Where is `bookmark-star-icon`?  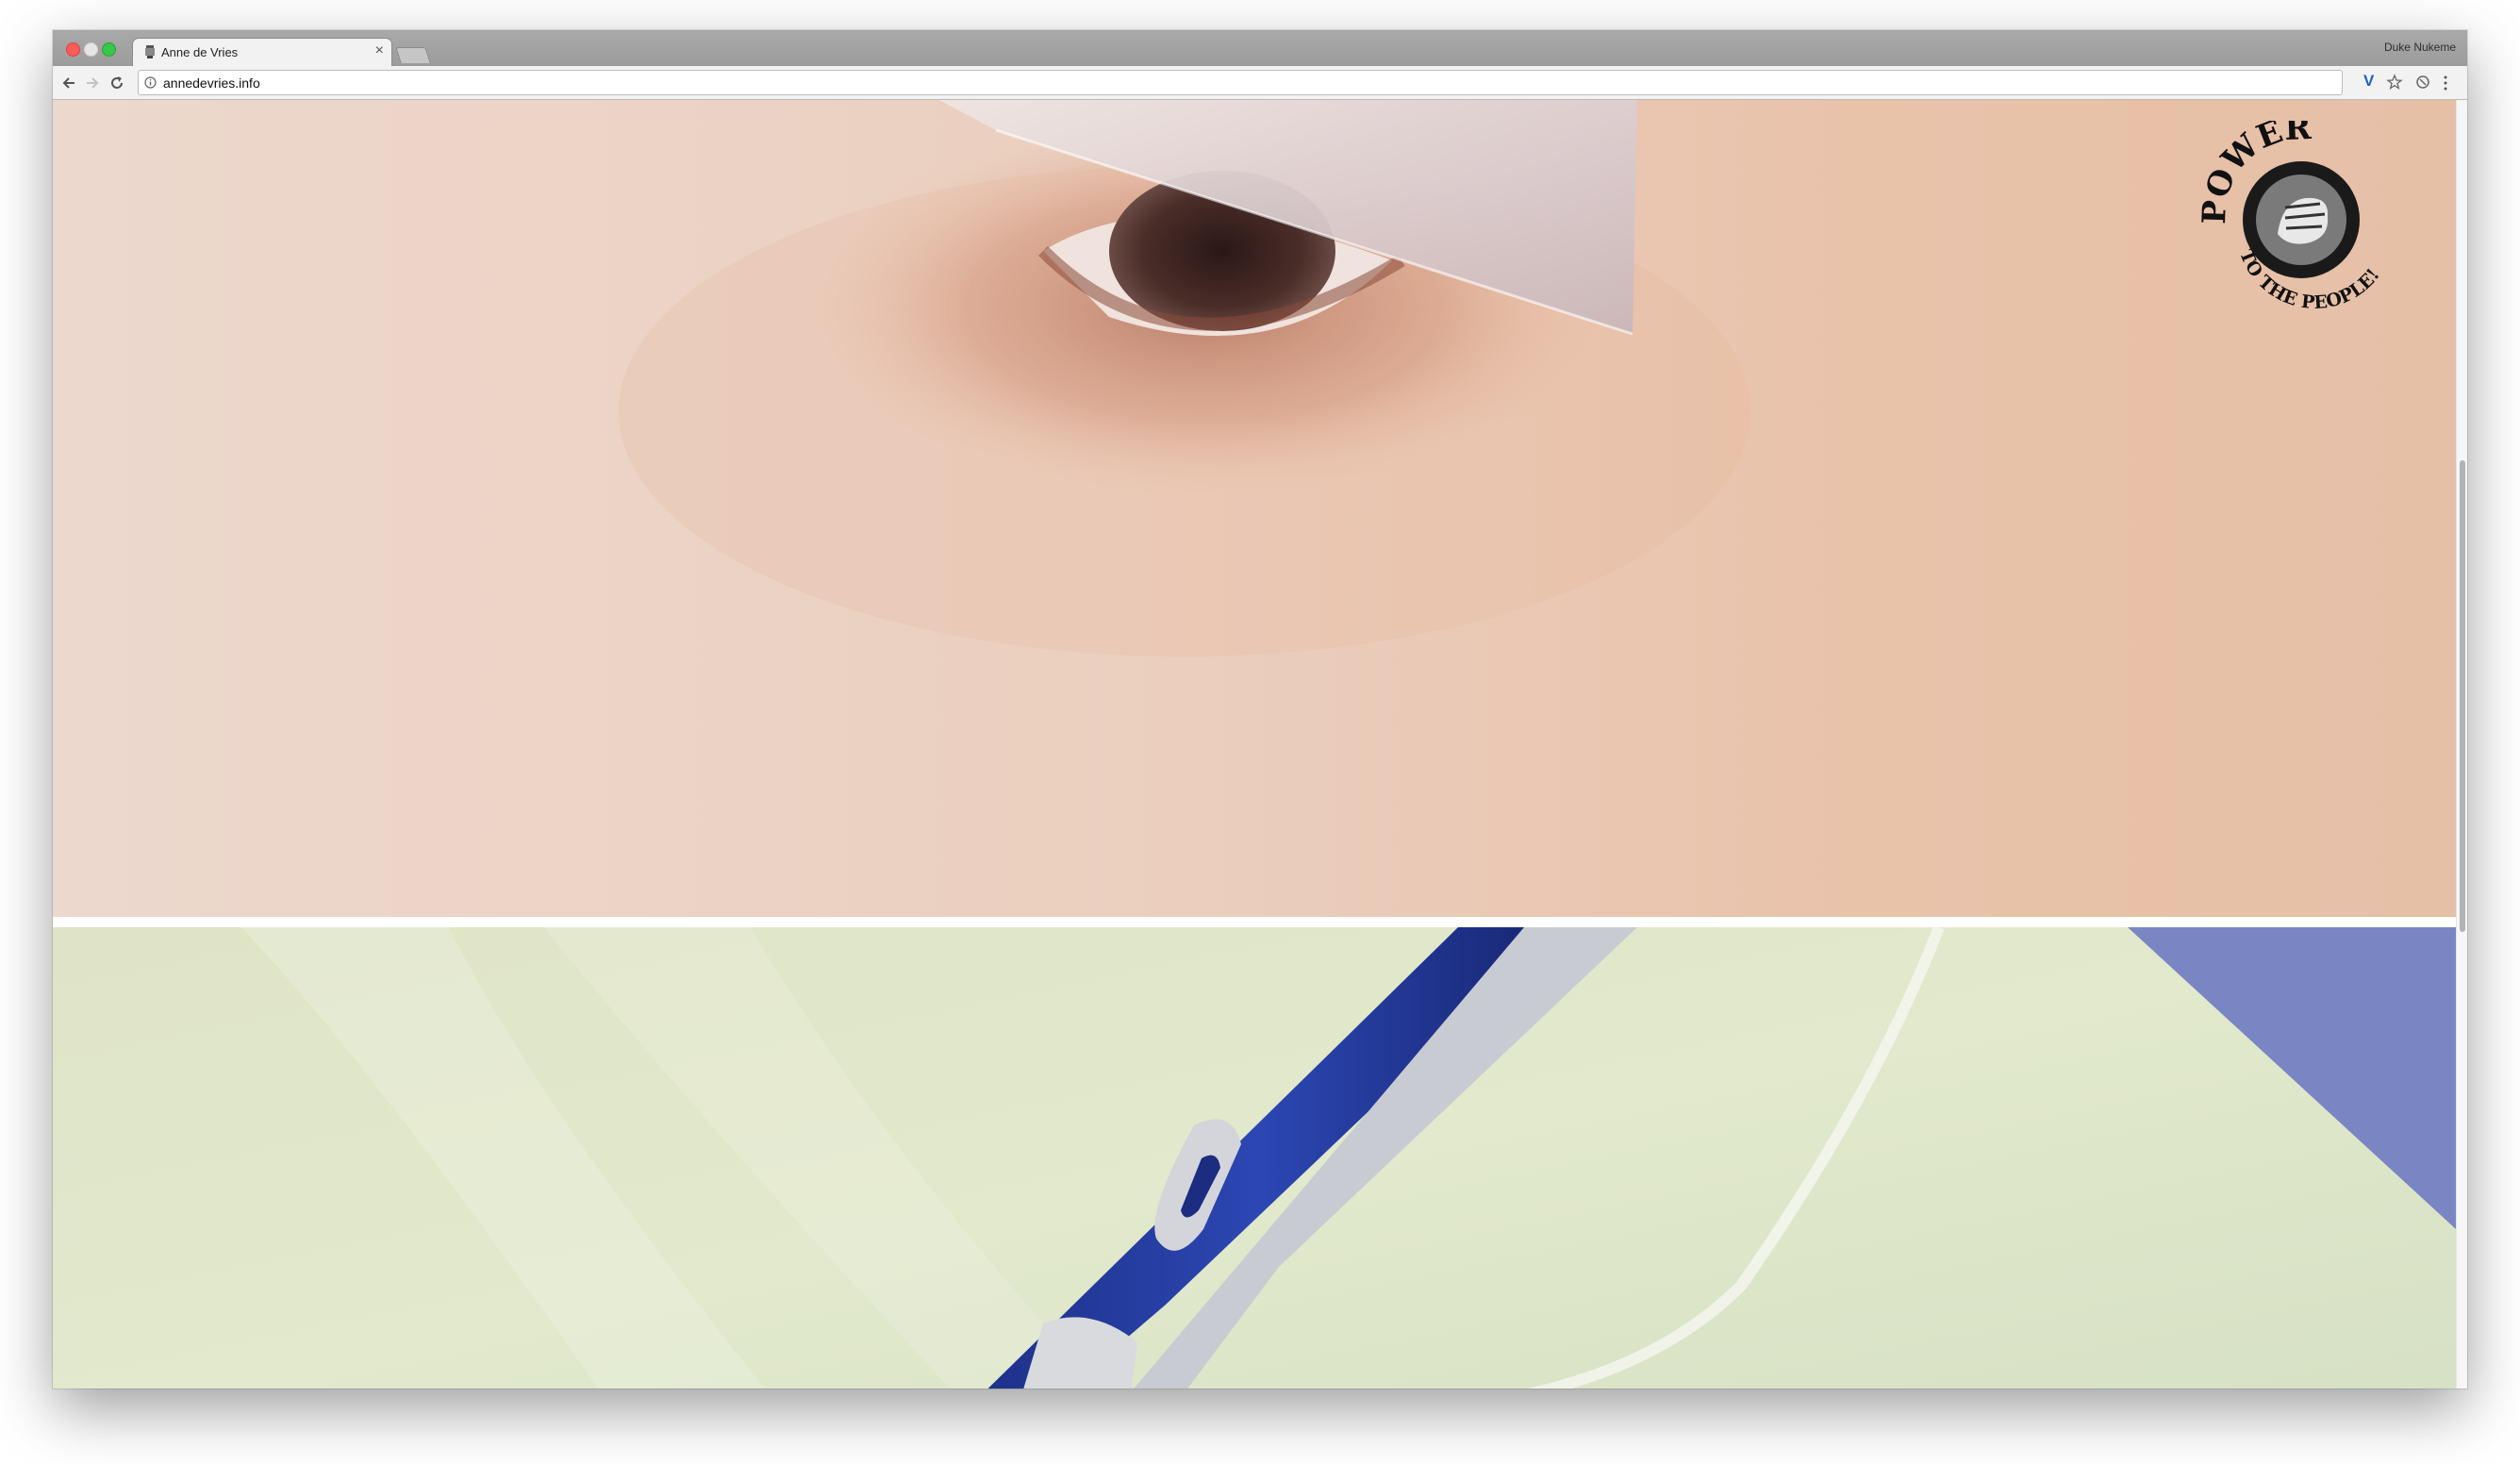
bookmark-star-icon is located at coordinates (2395, 82).